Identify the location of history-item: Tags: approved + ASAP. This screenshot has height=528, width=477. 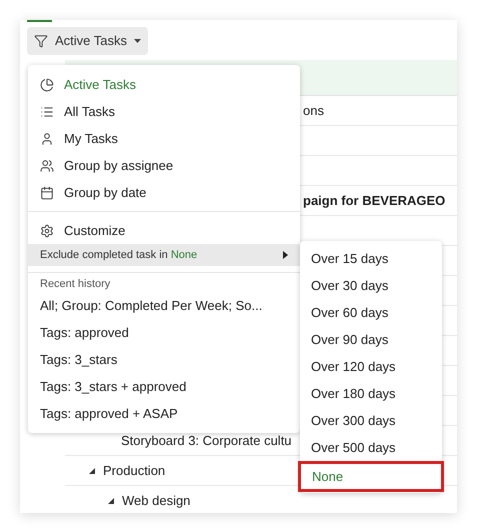
(164, 413).